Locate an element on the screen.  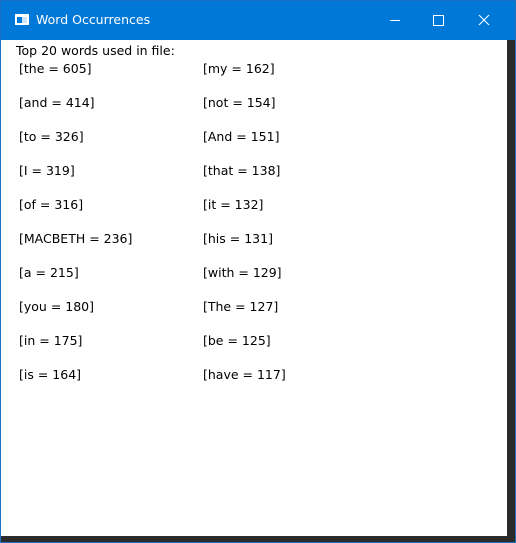
maximize-button is located at coordinates (441, 20).